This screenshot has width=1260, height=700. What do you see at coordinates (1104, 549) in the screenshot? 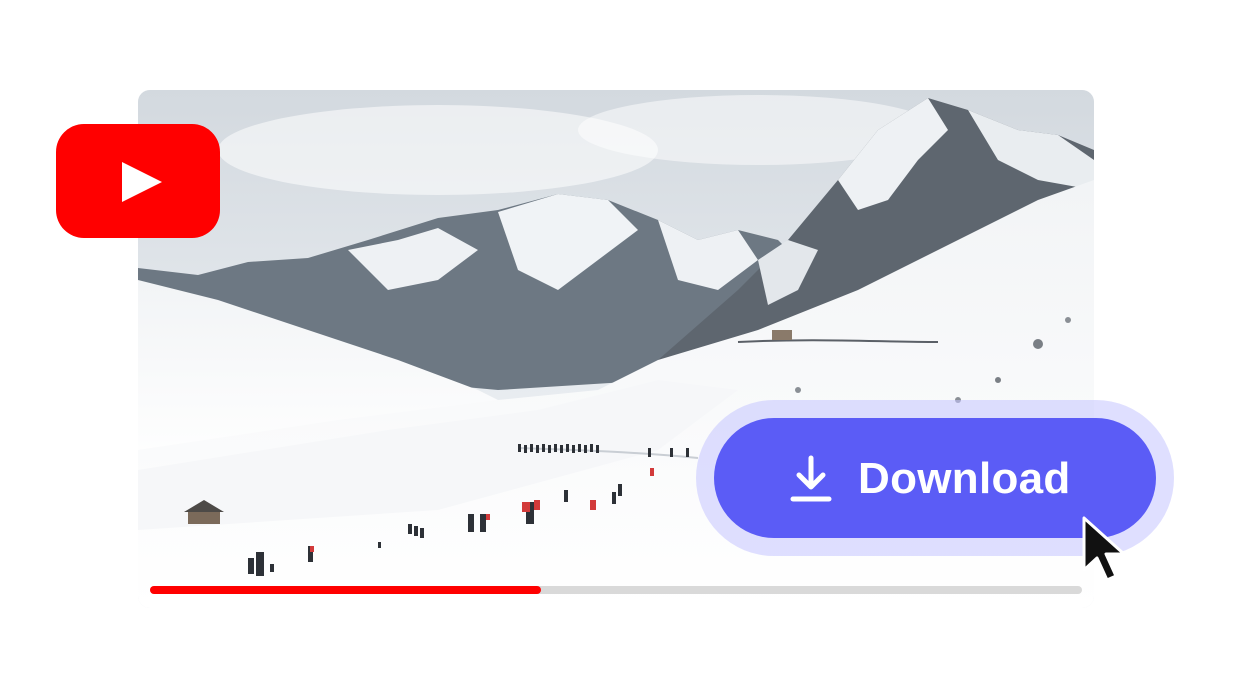
I see `mouse-pointer-icon` at bounding box center [1104, 549].